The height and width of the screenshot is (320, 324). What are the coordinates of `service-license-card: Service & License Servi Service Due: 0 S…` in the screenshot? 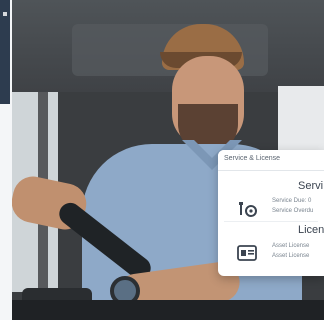 It's located at (271, 213).